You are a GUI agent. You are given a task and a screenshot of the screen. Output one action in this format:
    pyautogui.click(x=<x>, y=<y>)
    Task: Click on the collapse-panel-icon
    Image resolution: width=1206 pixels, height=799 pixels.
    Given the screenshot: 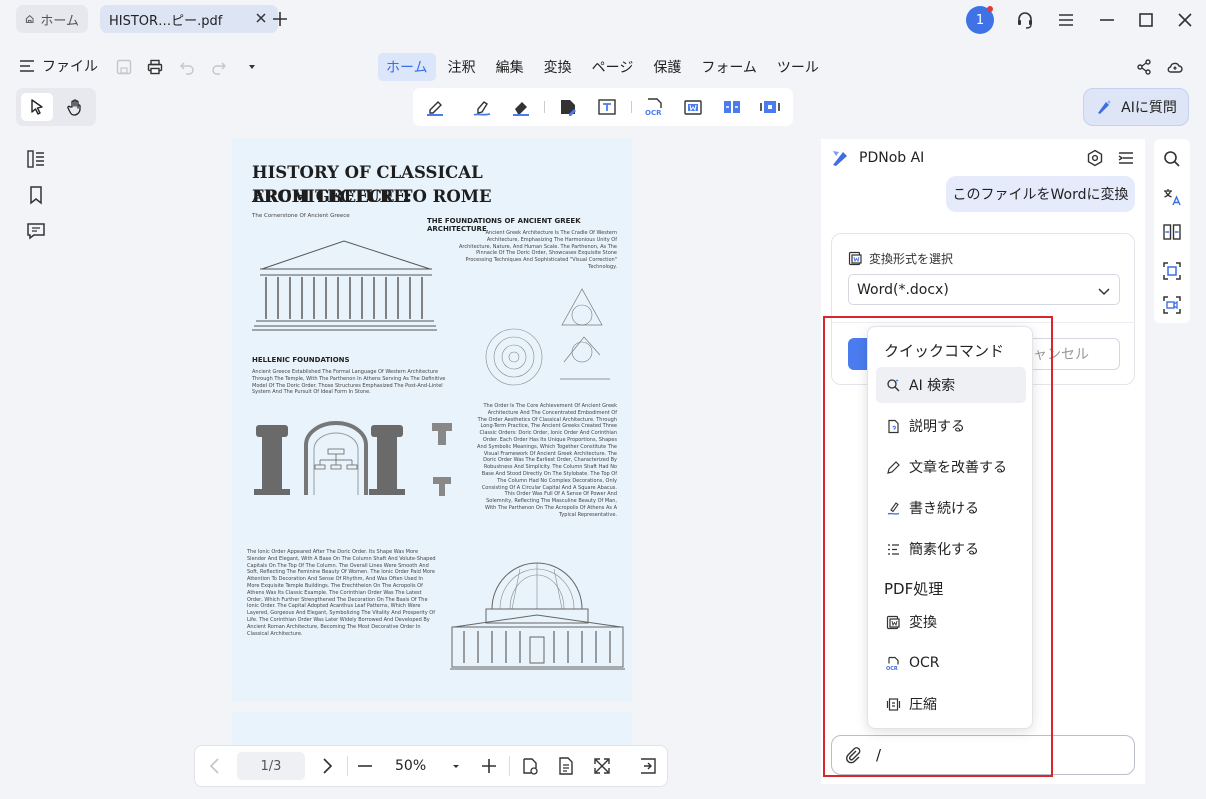 What is the action you would take?
    pyautogui.click(x=648, y=766)
    